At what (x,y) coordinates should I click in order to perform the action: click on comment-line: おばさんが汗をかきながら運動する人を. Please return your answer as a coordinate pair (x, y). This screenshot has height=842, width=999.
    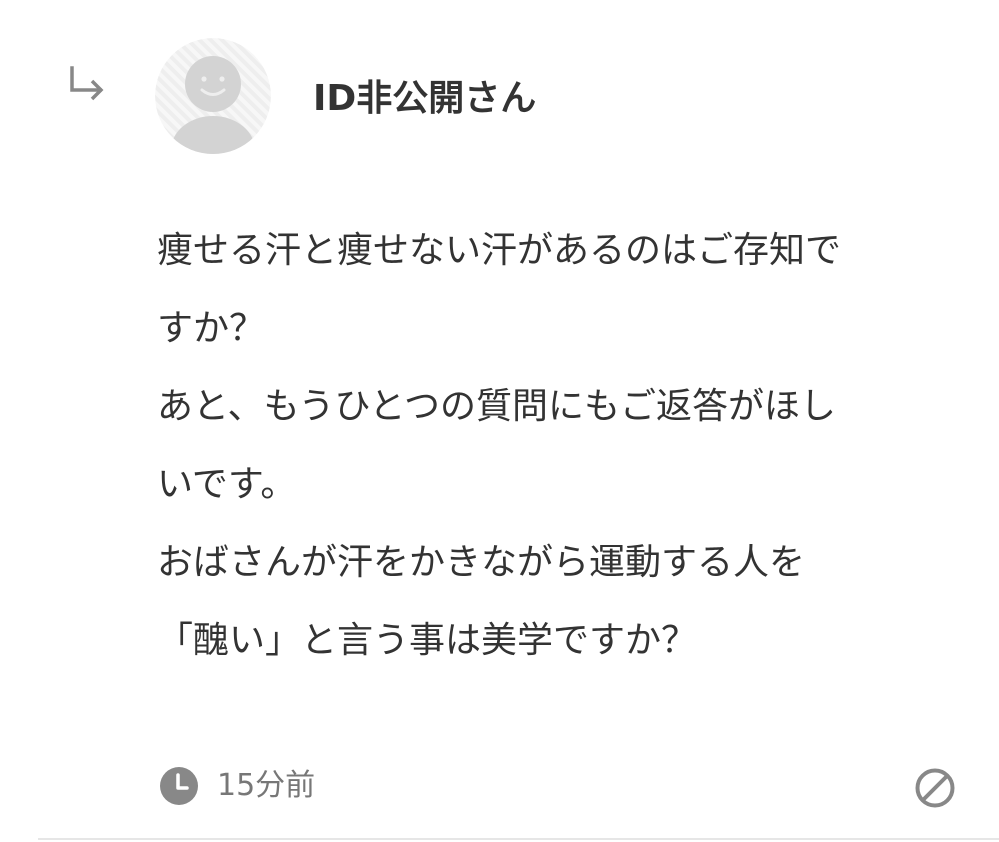
    Looking at the image, I should click on (481, 562).